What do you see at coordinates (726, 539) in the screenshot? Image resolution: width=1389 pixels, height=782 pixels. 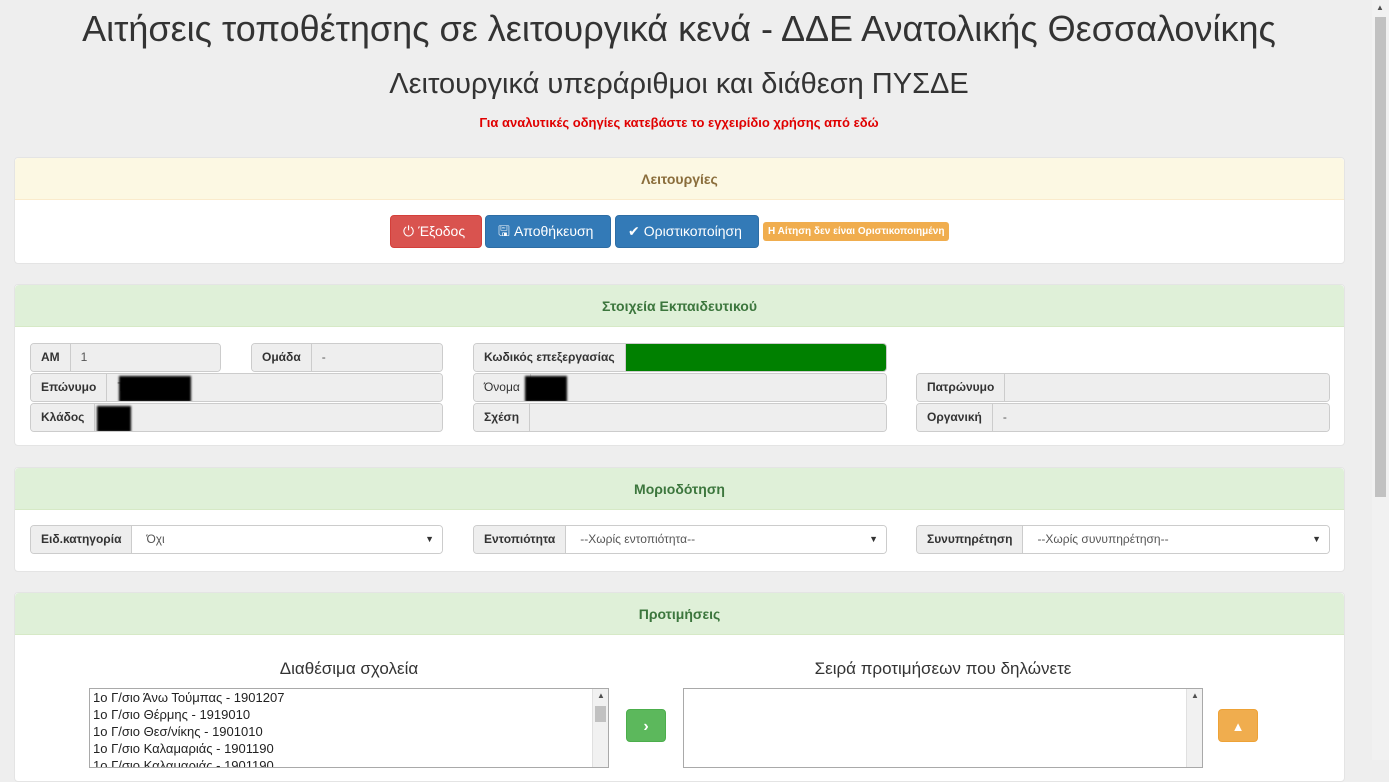 I see `locality-select: --Χωρίς εντοπιότητα-- ▼` at bounding box center [726, 539].